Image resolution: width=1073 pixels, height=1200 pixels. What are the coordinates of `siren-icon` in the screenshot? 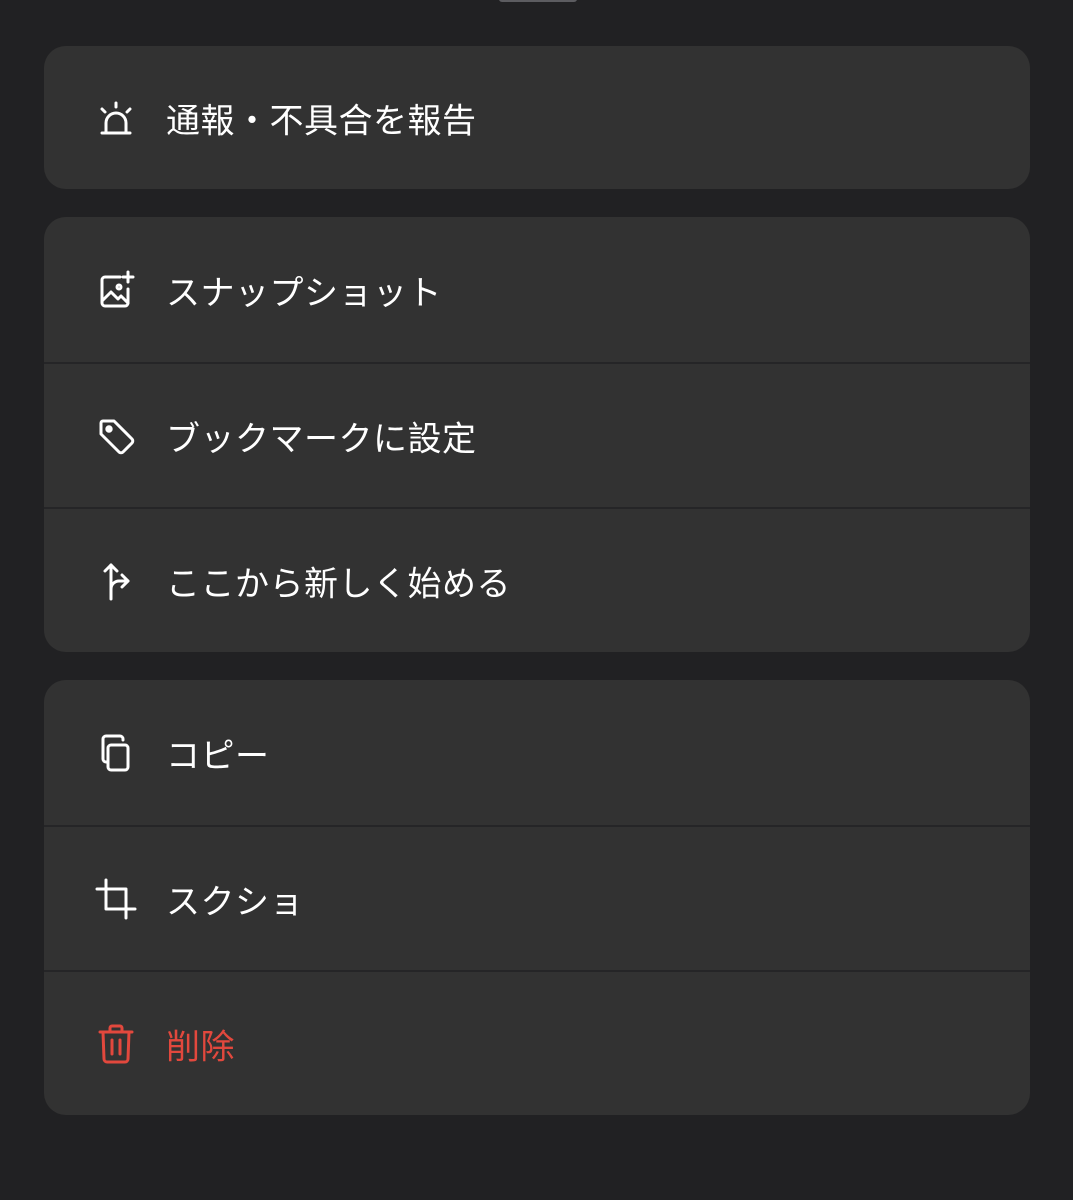 It's located at (116, 118).